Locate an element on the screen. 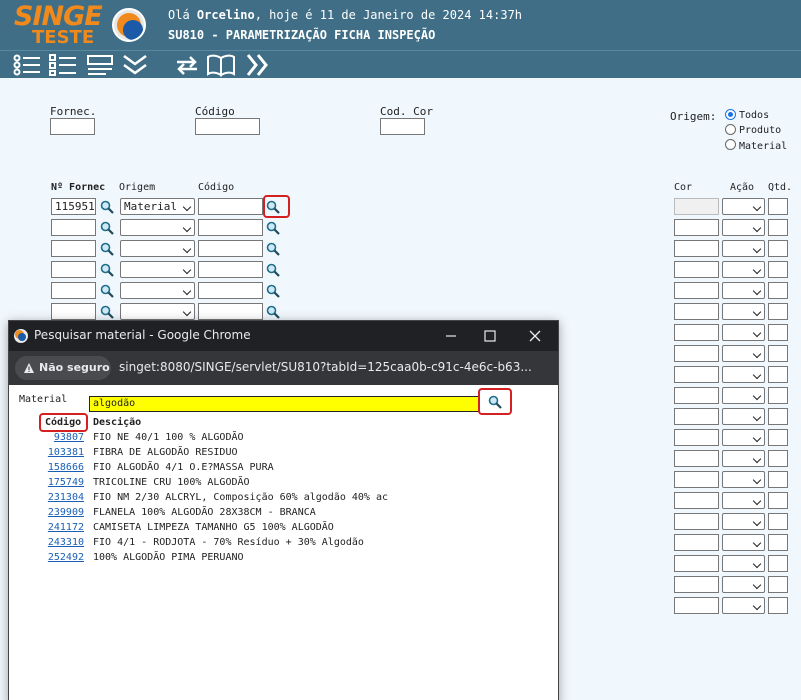 The width and height of the screenshot is (801, 700). row16-cor-input is located at coordinates (696, 521).